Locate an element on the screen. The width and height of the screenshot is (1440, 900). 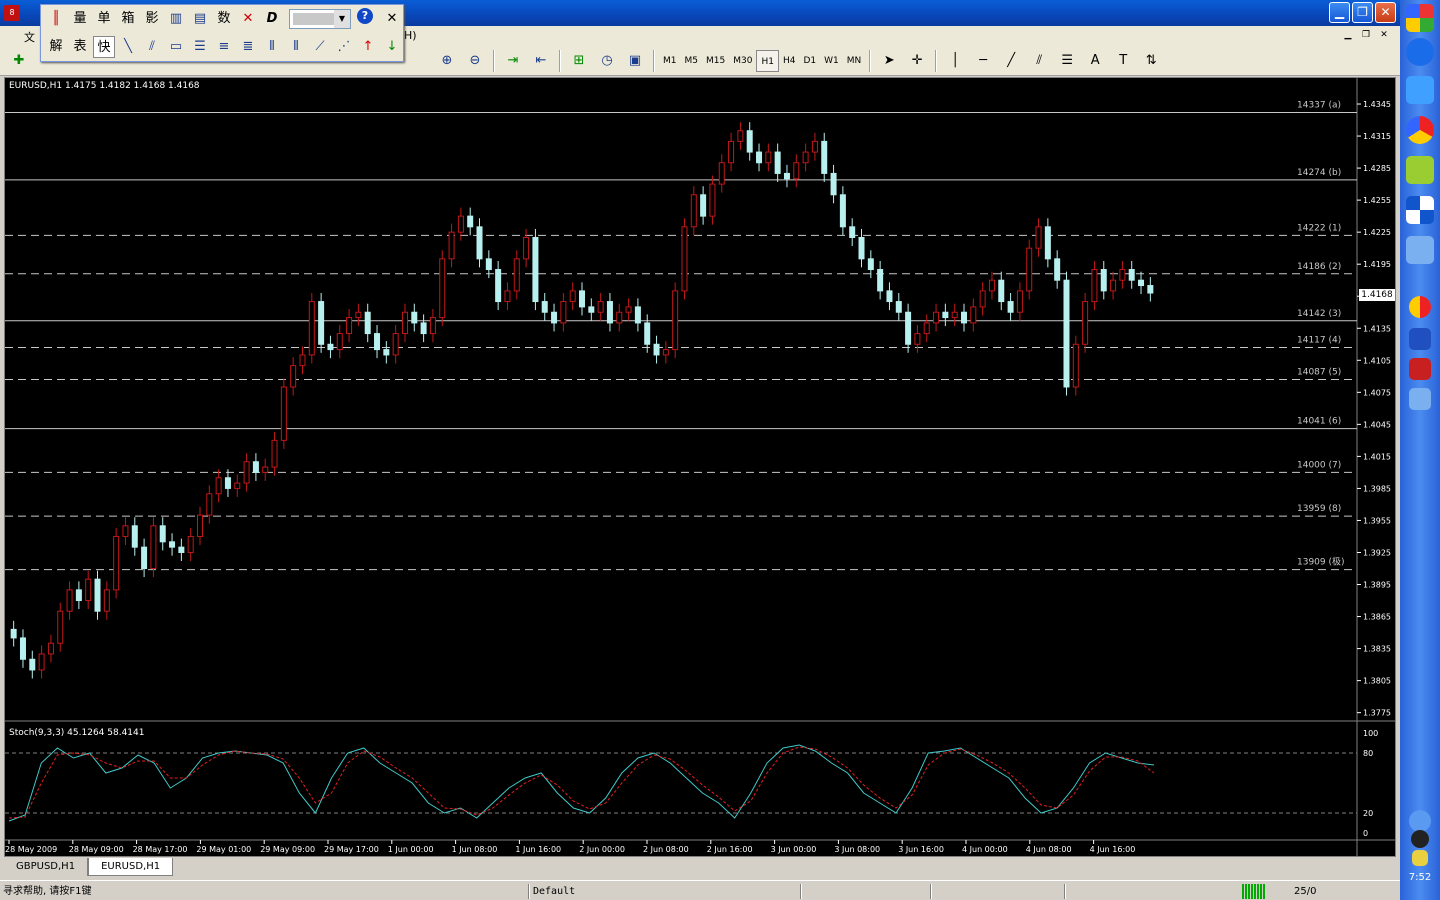
price-tick-label: 1.4045 is located at coordinates (1377, 424).